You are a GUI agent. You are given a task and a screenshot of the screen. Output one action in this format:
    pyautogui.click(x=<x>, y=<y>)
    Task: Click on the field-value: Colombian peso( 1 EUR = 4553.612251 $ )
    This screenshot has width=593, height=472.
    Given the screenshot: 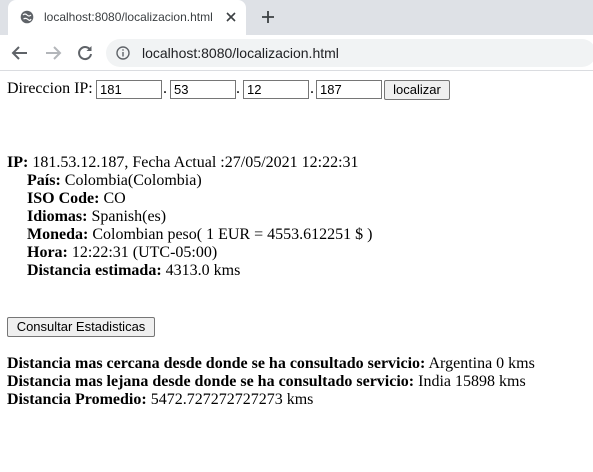 What is the action you would take?
    pyautogui.click(x=230, y=234)
    